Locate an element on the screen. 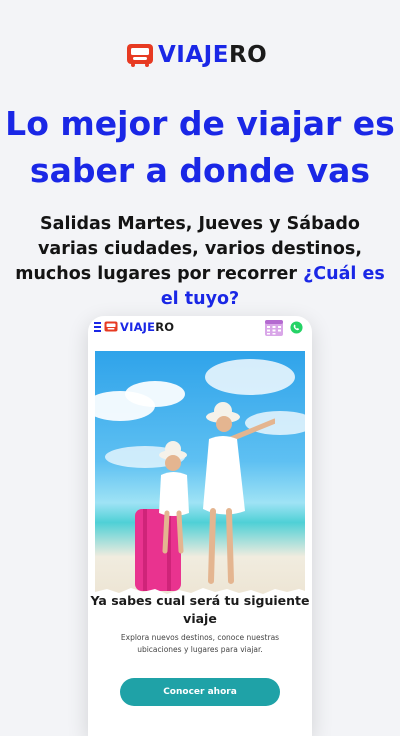 This screenshot has width=400, height=736. brand-logo: VIAJERO is located at coordinates (196, 55).